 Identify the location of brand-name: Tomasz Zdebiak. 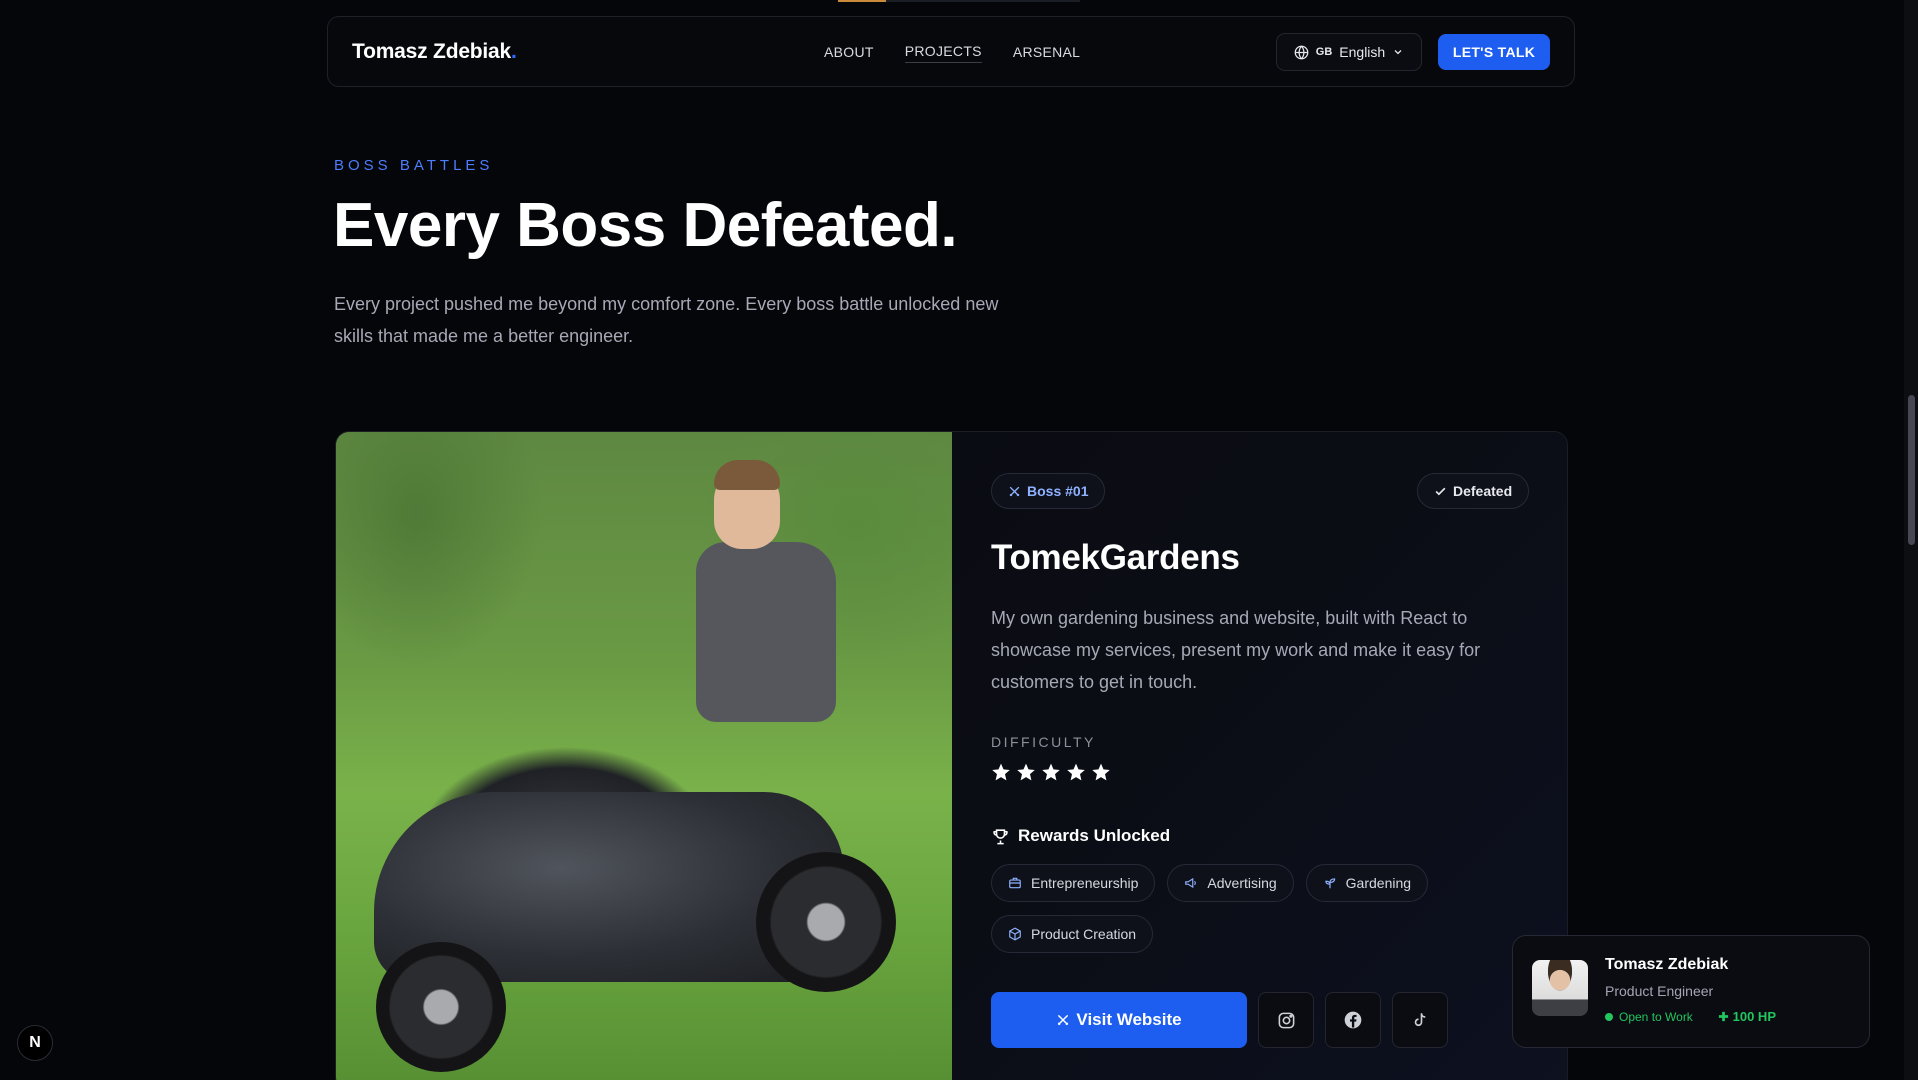
(432, 51).